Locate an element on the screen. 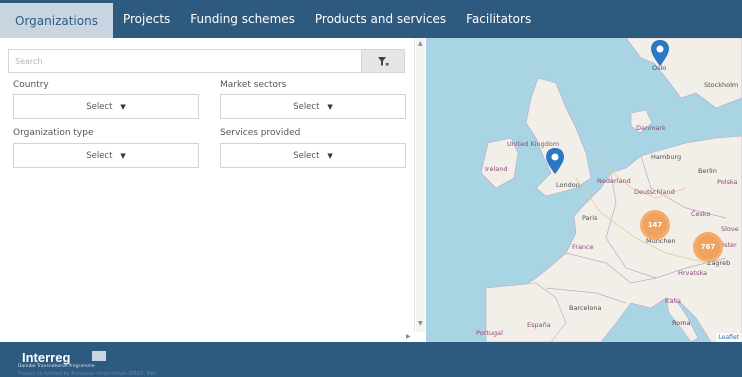 The width and height of the screenshot is (742, 377). map-attribution-link: Leaflet is located at coordinates (728, 337).